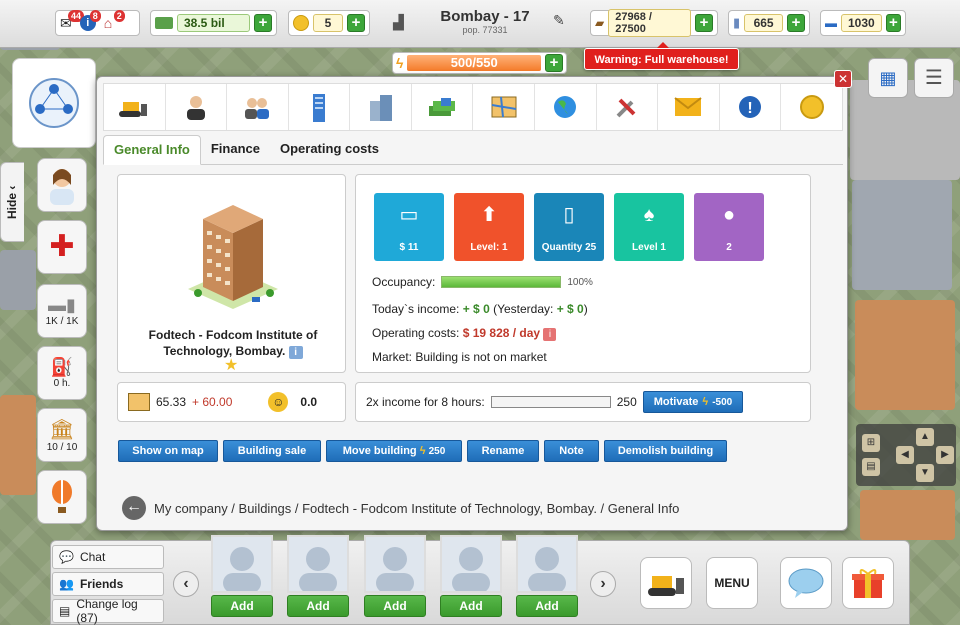  What do you see at coordinates (485, 30) in the screenshot?
I see `city-population: pop. 77331` at bounding box center [485, 30].